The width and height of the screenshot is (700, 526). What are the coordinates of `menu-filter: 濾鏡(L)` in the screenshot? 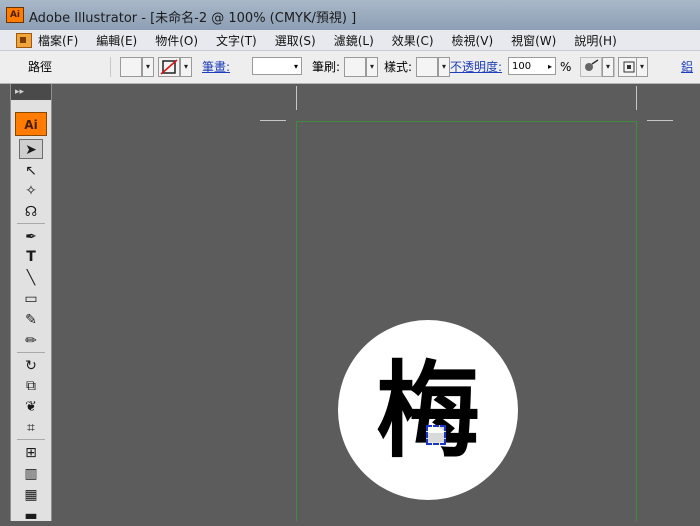 It's located at (354, 40).